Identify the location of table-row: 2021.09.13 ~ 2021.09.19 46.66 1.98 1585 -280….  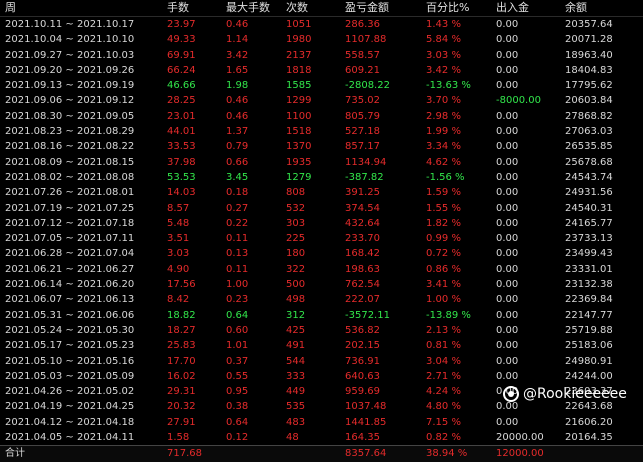
(321, 85).